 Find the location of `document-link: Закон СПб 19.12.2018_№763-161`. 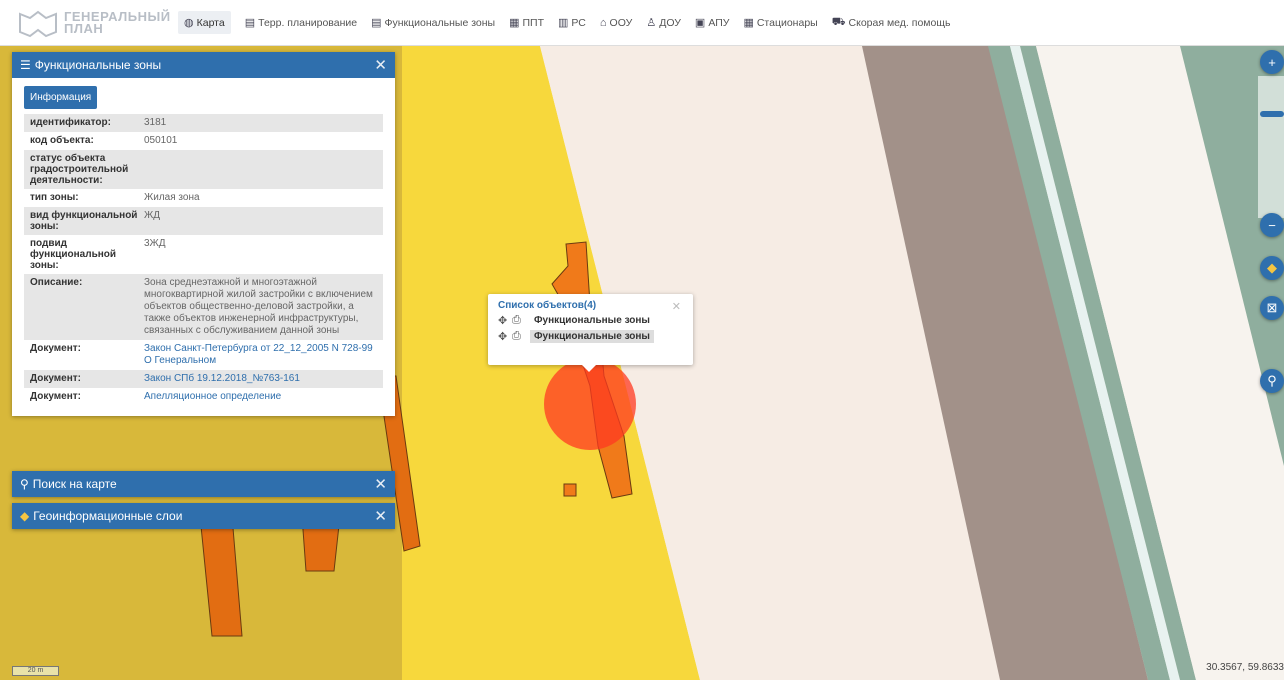

document-link: Закон СПб 19.12.2018_№763-161 is located at coordinates (263, 379).